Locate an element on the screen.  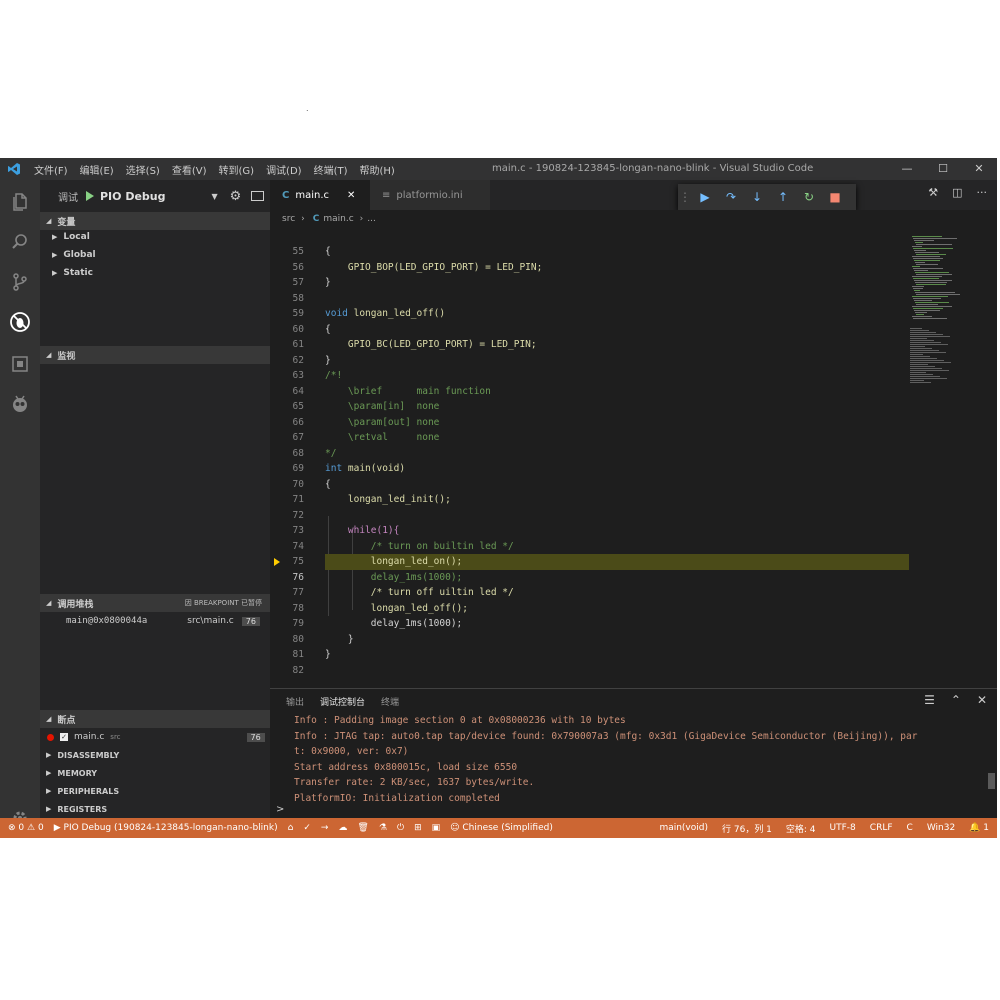
close-window-button: ✕ is located at coordinates (979, 169).